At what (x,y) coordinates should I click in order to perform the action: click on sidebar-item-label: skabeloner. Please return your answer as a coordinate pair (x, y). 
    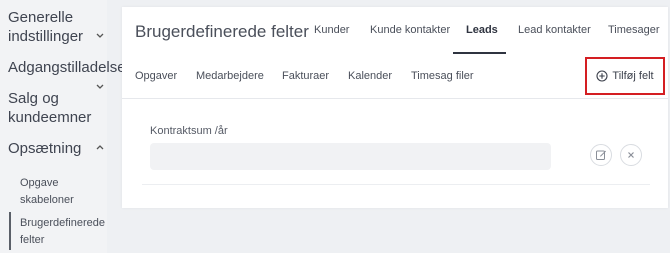
    Looking at the image, I should click on (47, 200).